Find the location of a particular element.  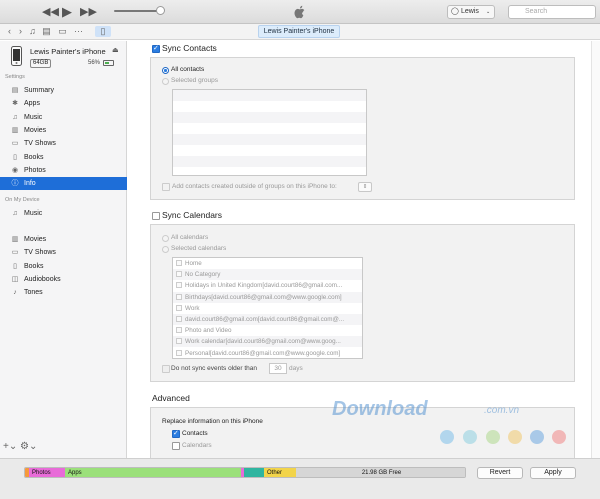

fast-forward-icon: ▶▶ is located at coordinates (88, 12).